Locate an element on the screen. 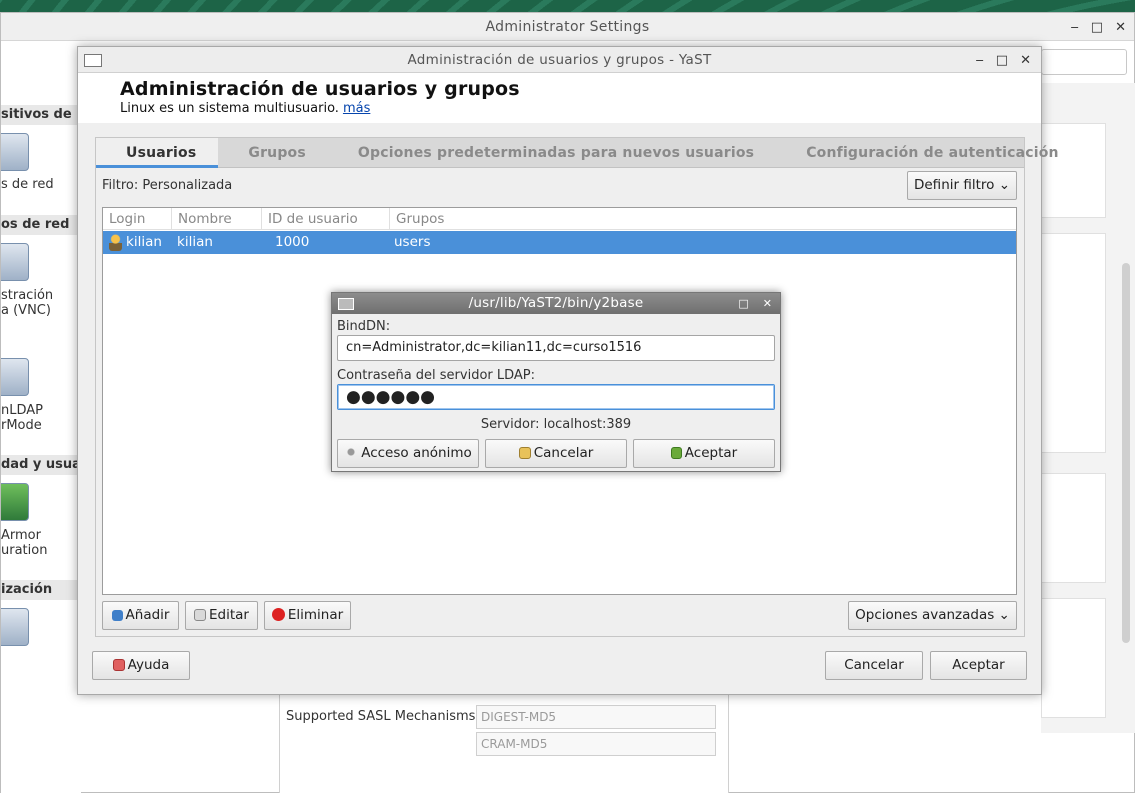 This screenshot has height=793, width=1135. add-button: Añadir is located at coordinates (140, 615).